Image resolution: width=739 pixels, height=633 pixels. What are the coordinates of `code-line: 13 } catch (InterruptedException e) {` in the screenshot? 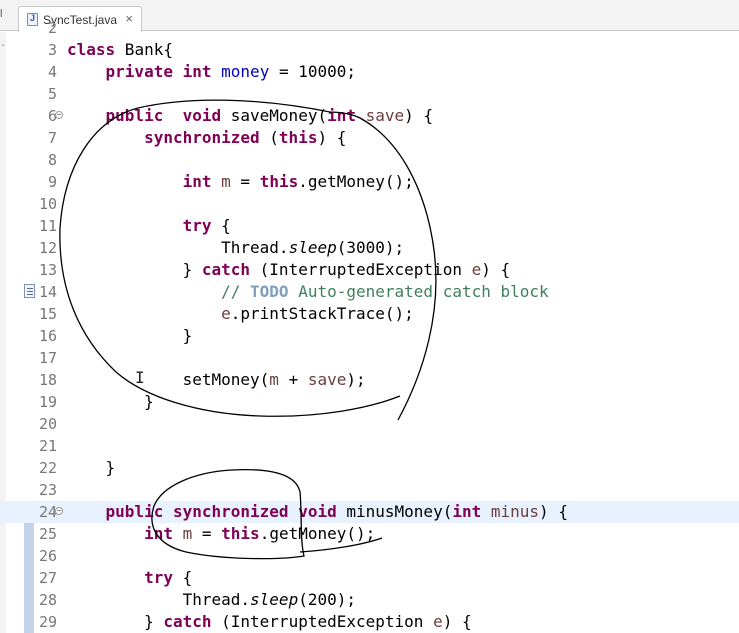 It's located at (369, 270).